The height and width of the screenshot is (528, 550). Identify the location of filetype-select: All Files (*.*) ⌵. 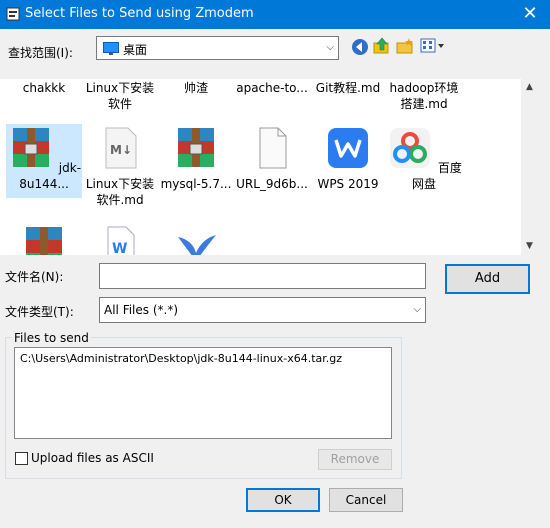
(262, 310).